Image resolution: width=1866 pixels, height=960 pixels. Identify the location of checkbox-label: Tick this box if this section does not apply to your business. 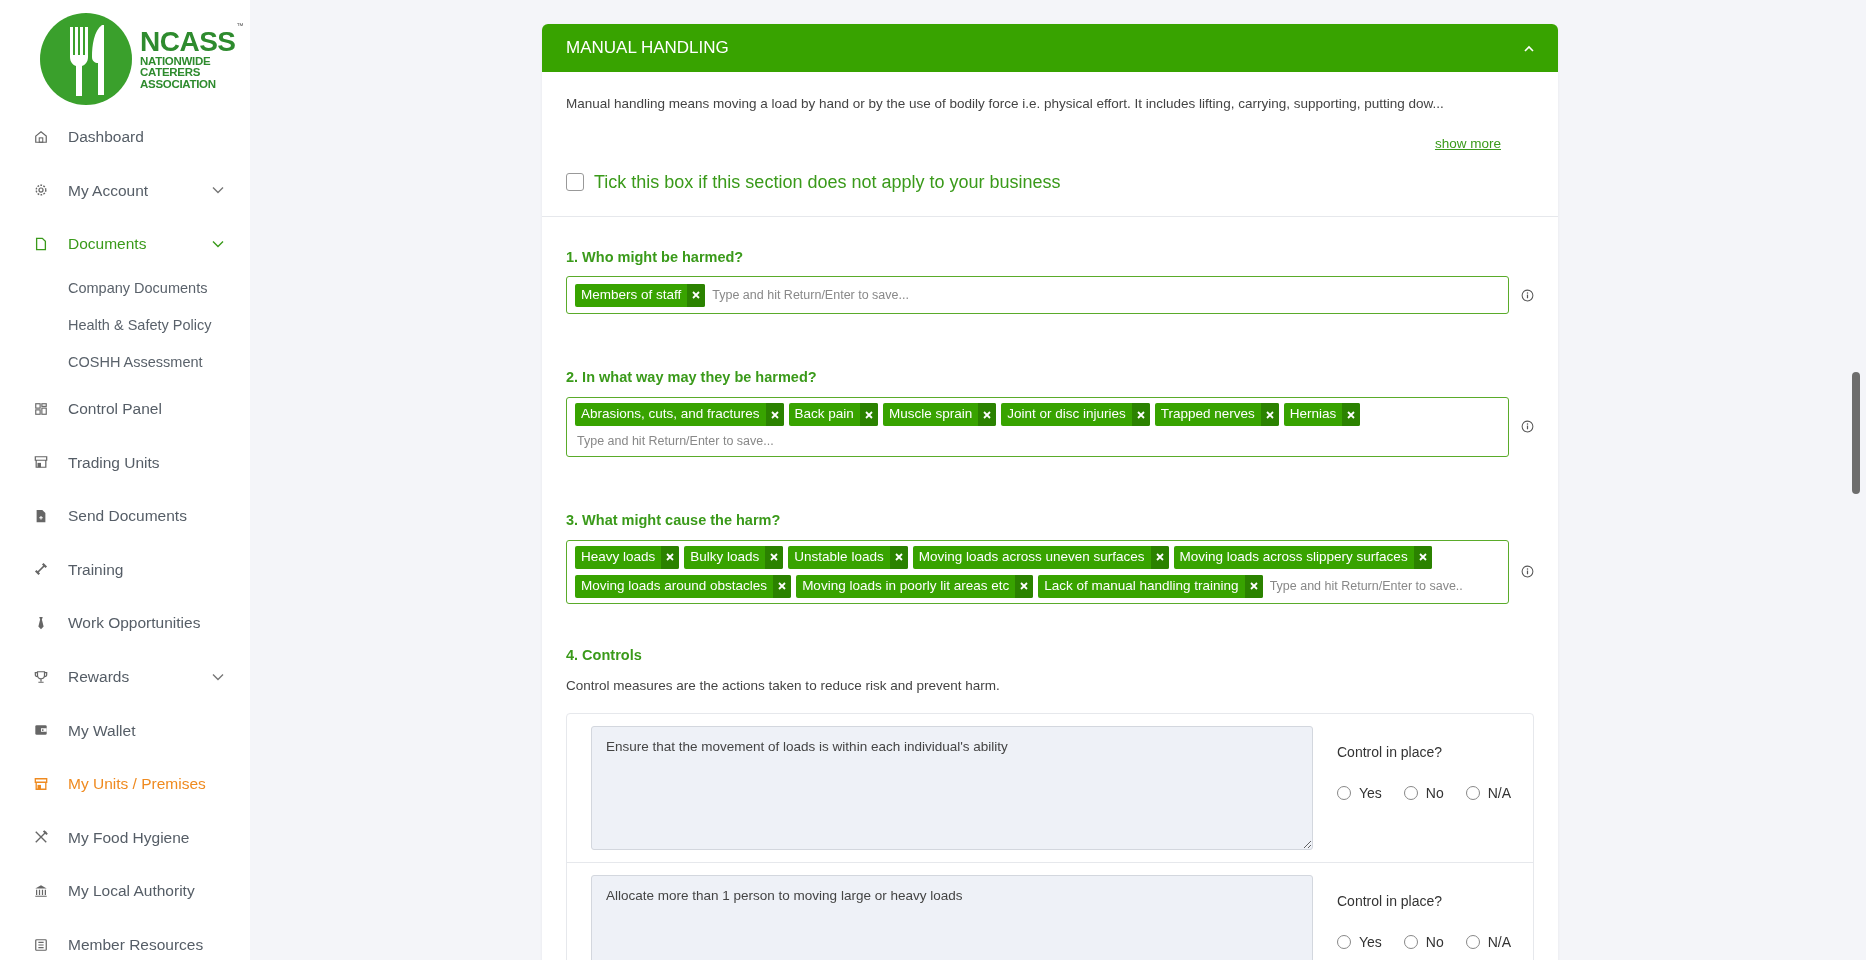
(827, 182).